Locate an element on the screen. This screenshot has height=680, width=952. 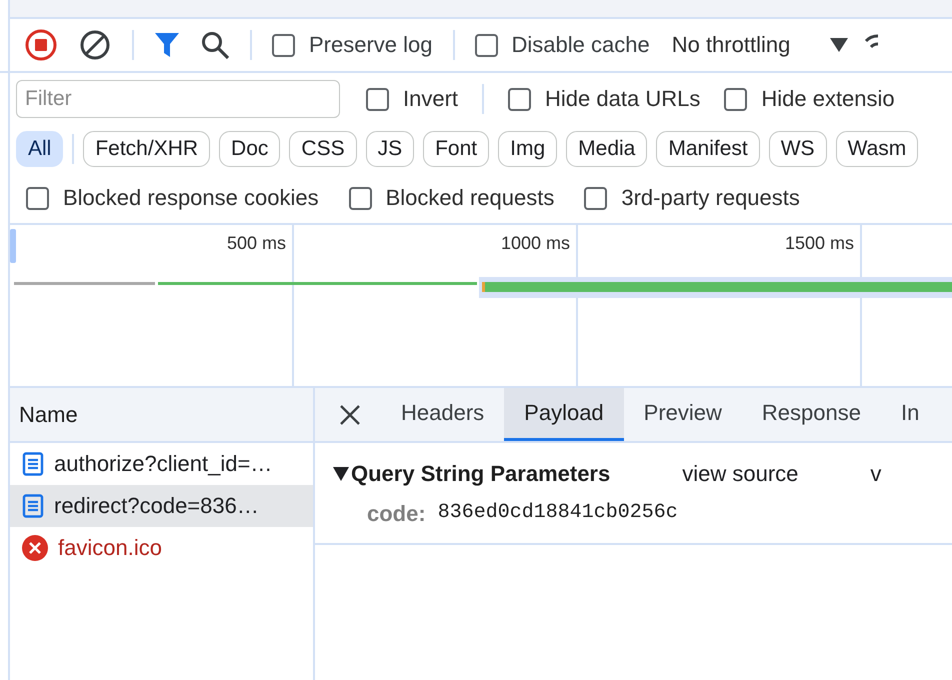
checkbox-label: Hide extensio is located at coordinates (828, 99).